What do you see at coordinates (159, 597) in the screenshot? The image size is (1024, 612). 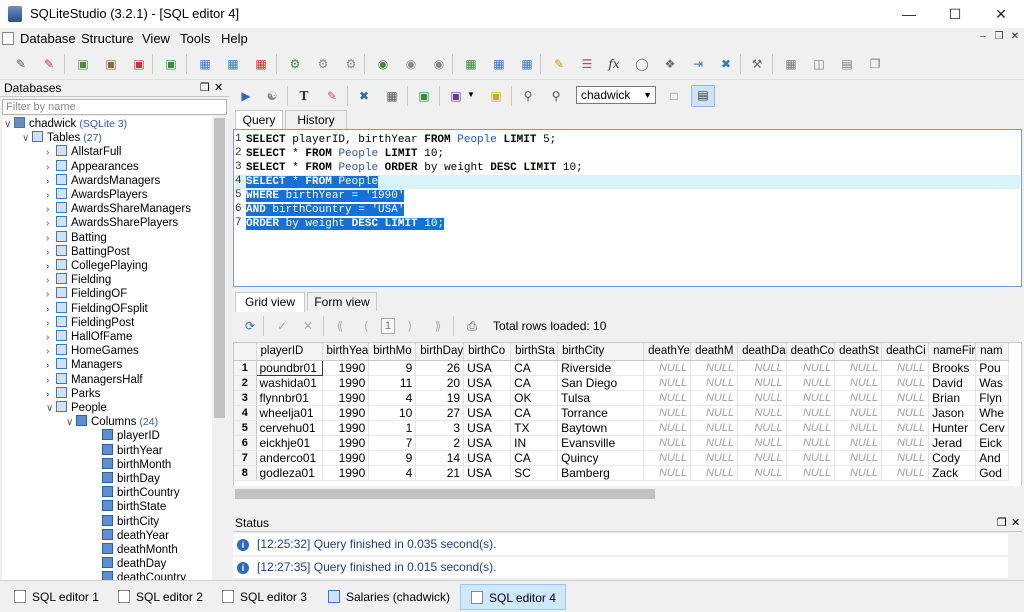 I see `task-sql-editor-2: SQL editor 2` at bounding box center [159, 597].